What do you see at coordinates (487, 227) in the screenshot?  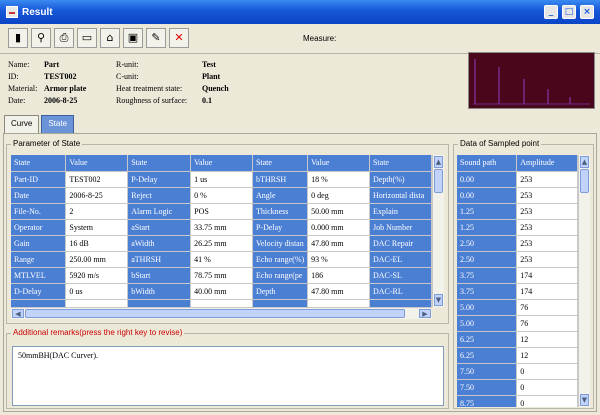 I see `sound-path-cell: 1.25` at bounding box center [487, 227].